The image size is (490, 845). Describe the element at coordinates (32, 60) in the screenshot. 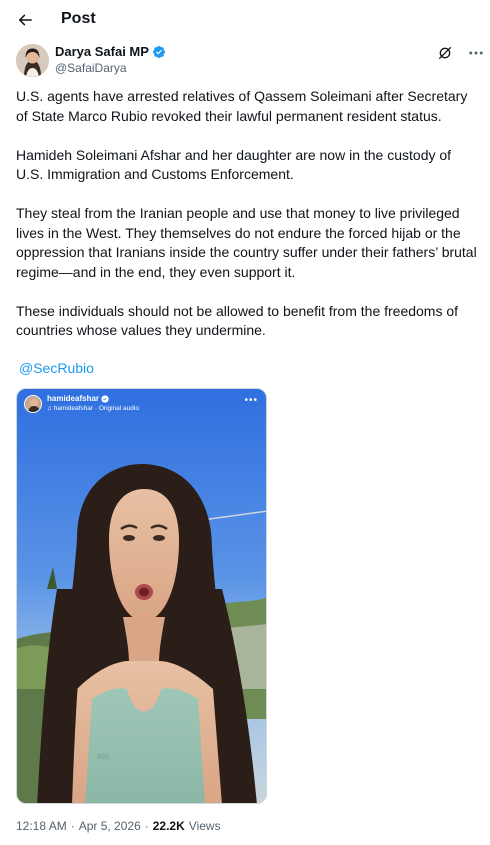

I see `avatar` at that location.